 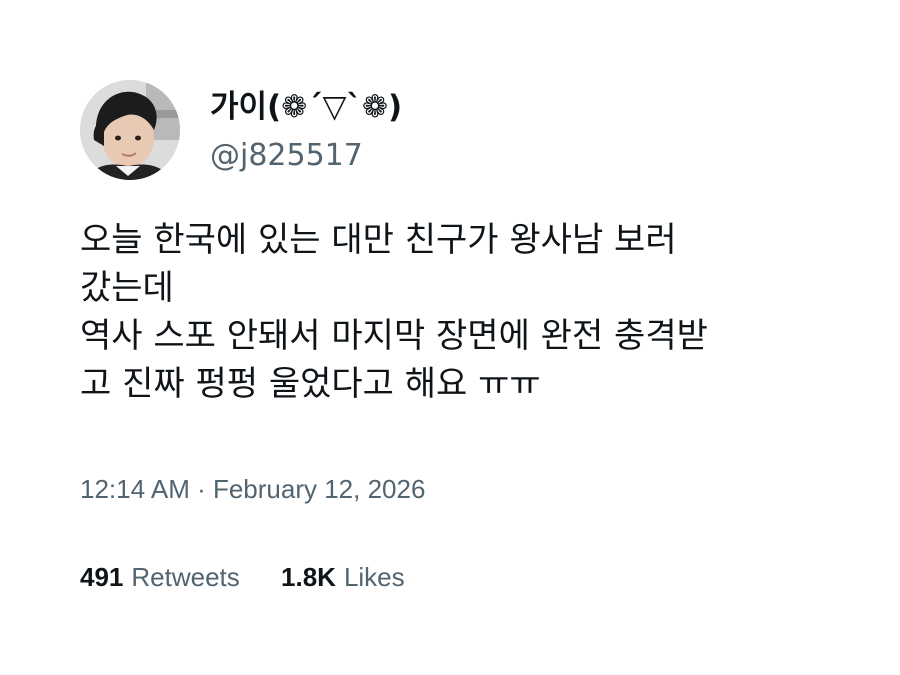 What do you see at coordinates (102, 577) in the screenshot?
I see `retweets-count: 491` at bounding box center [102, 577].